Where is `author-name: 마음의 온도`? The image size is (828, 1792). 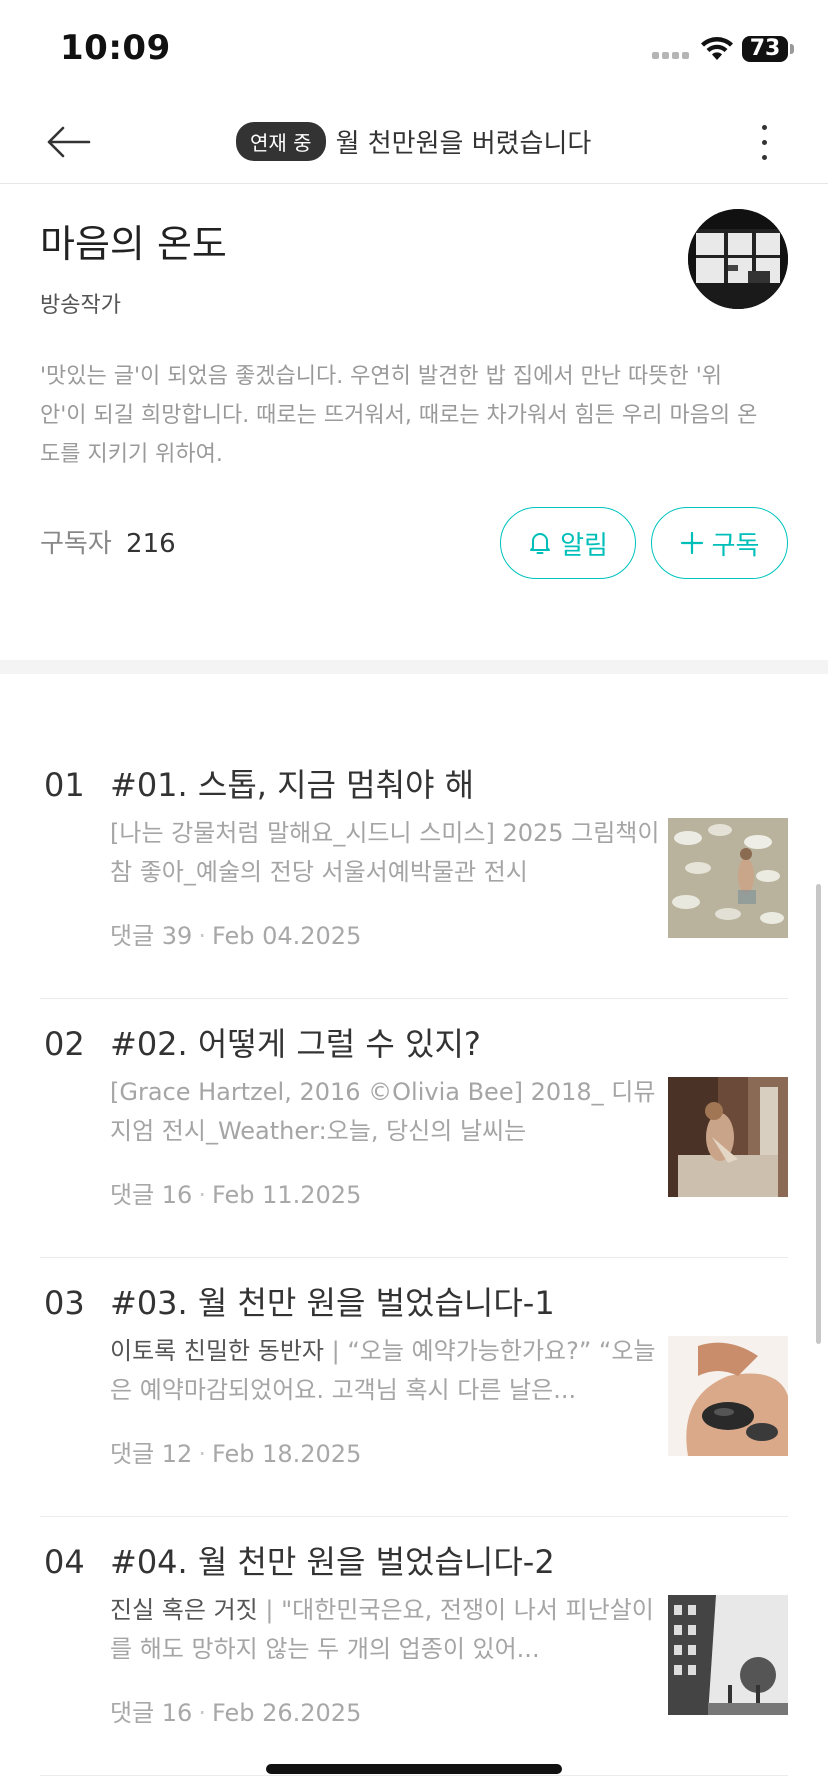
author-name: 마음의 온도 is located at coordinates (133, 240).